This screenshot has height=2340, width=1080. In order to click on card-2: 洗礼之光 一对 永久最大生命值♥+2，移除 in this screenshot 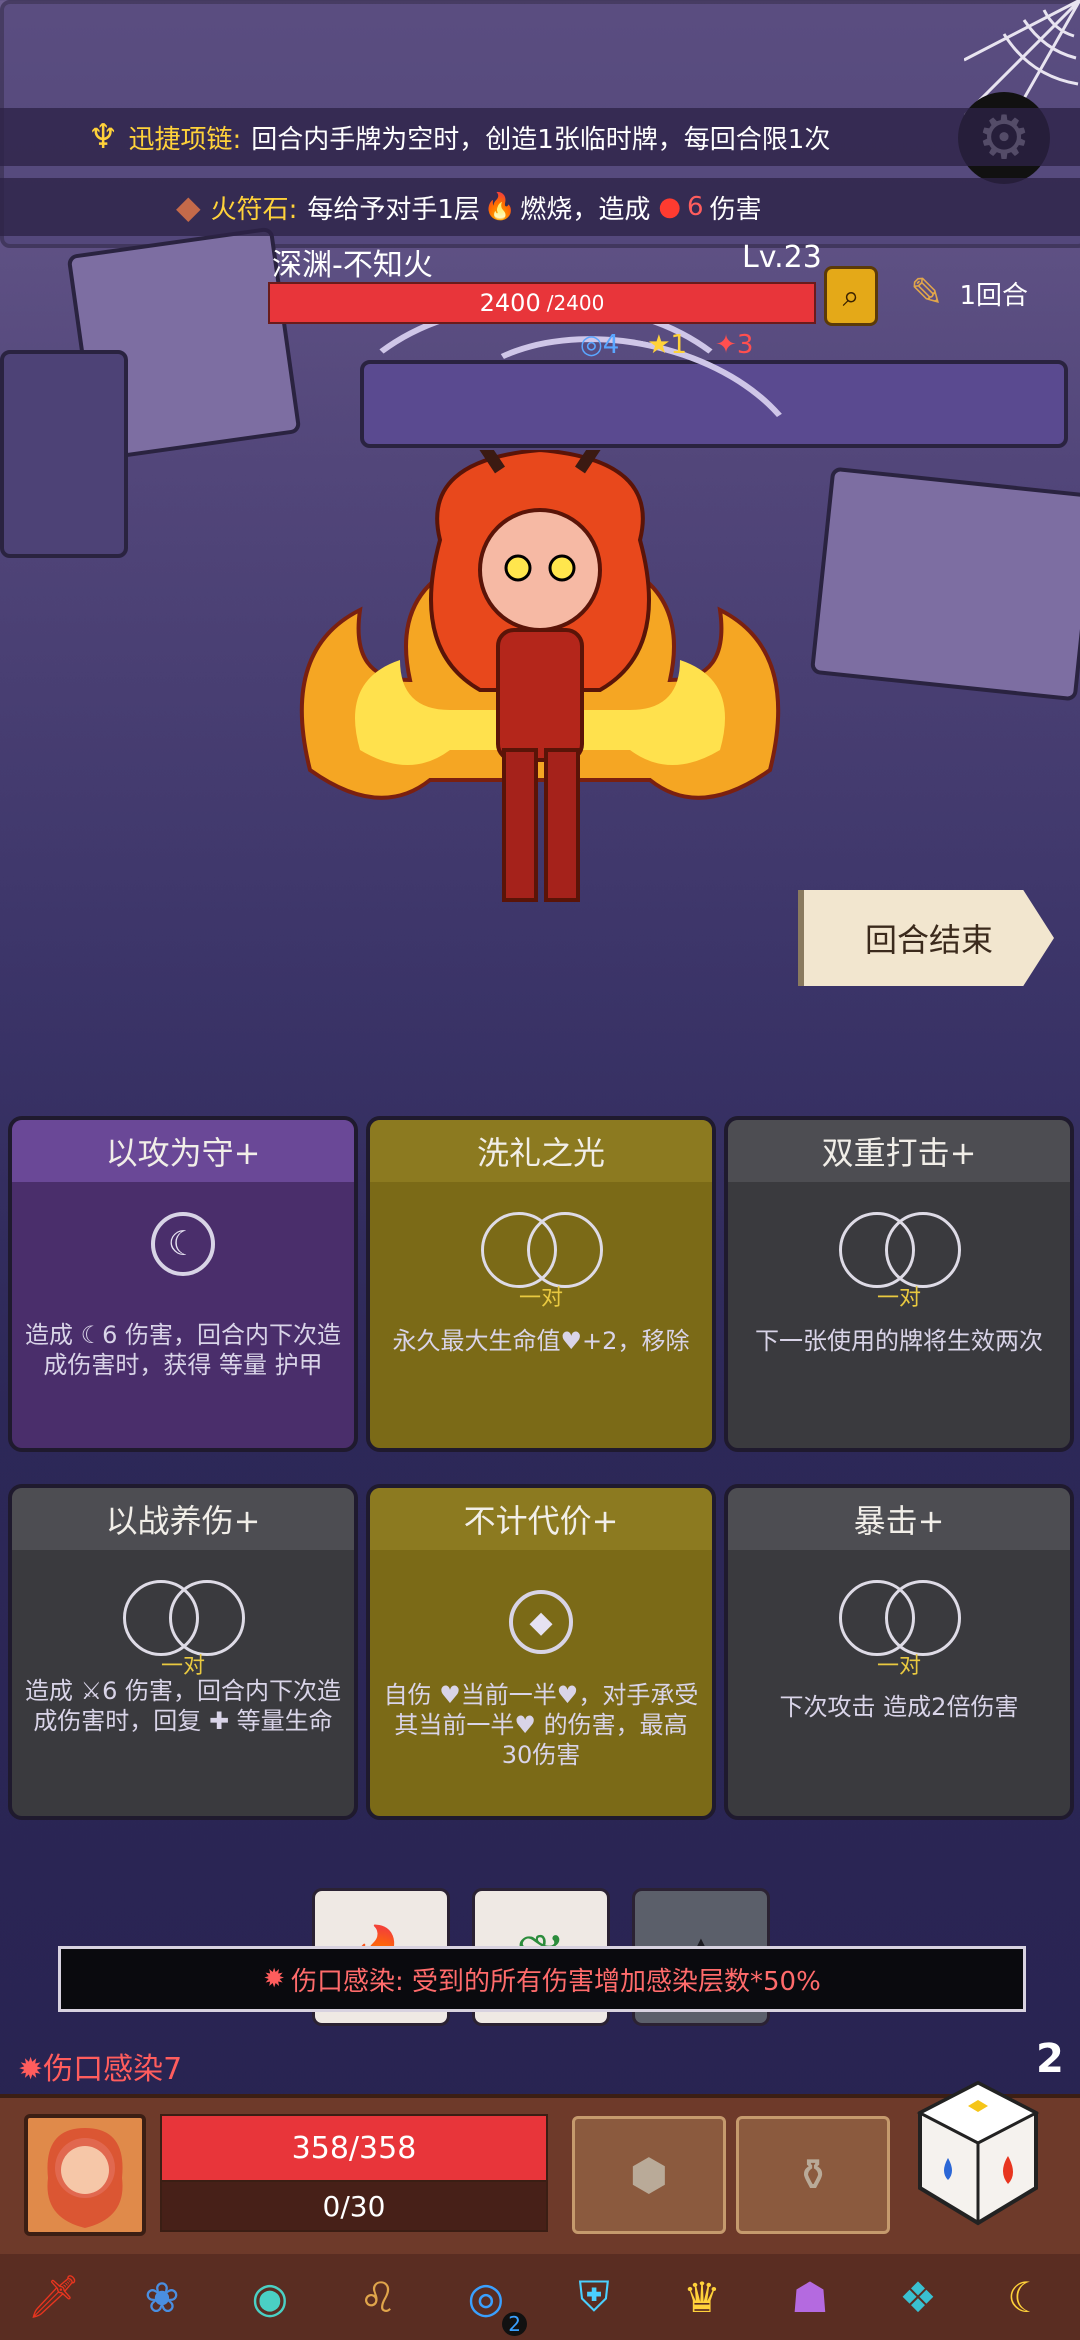, I will do `click(541, 1284)`.